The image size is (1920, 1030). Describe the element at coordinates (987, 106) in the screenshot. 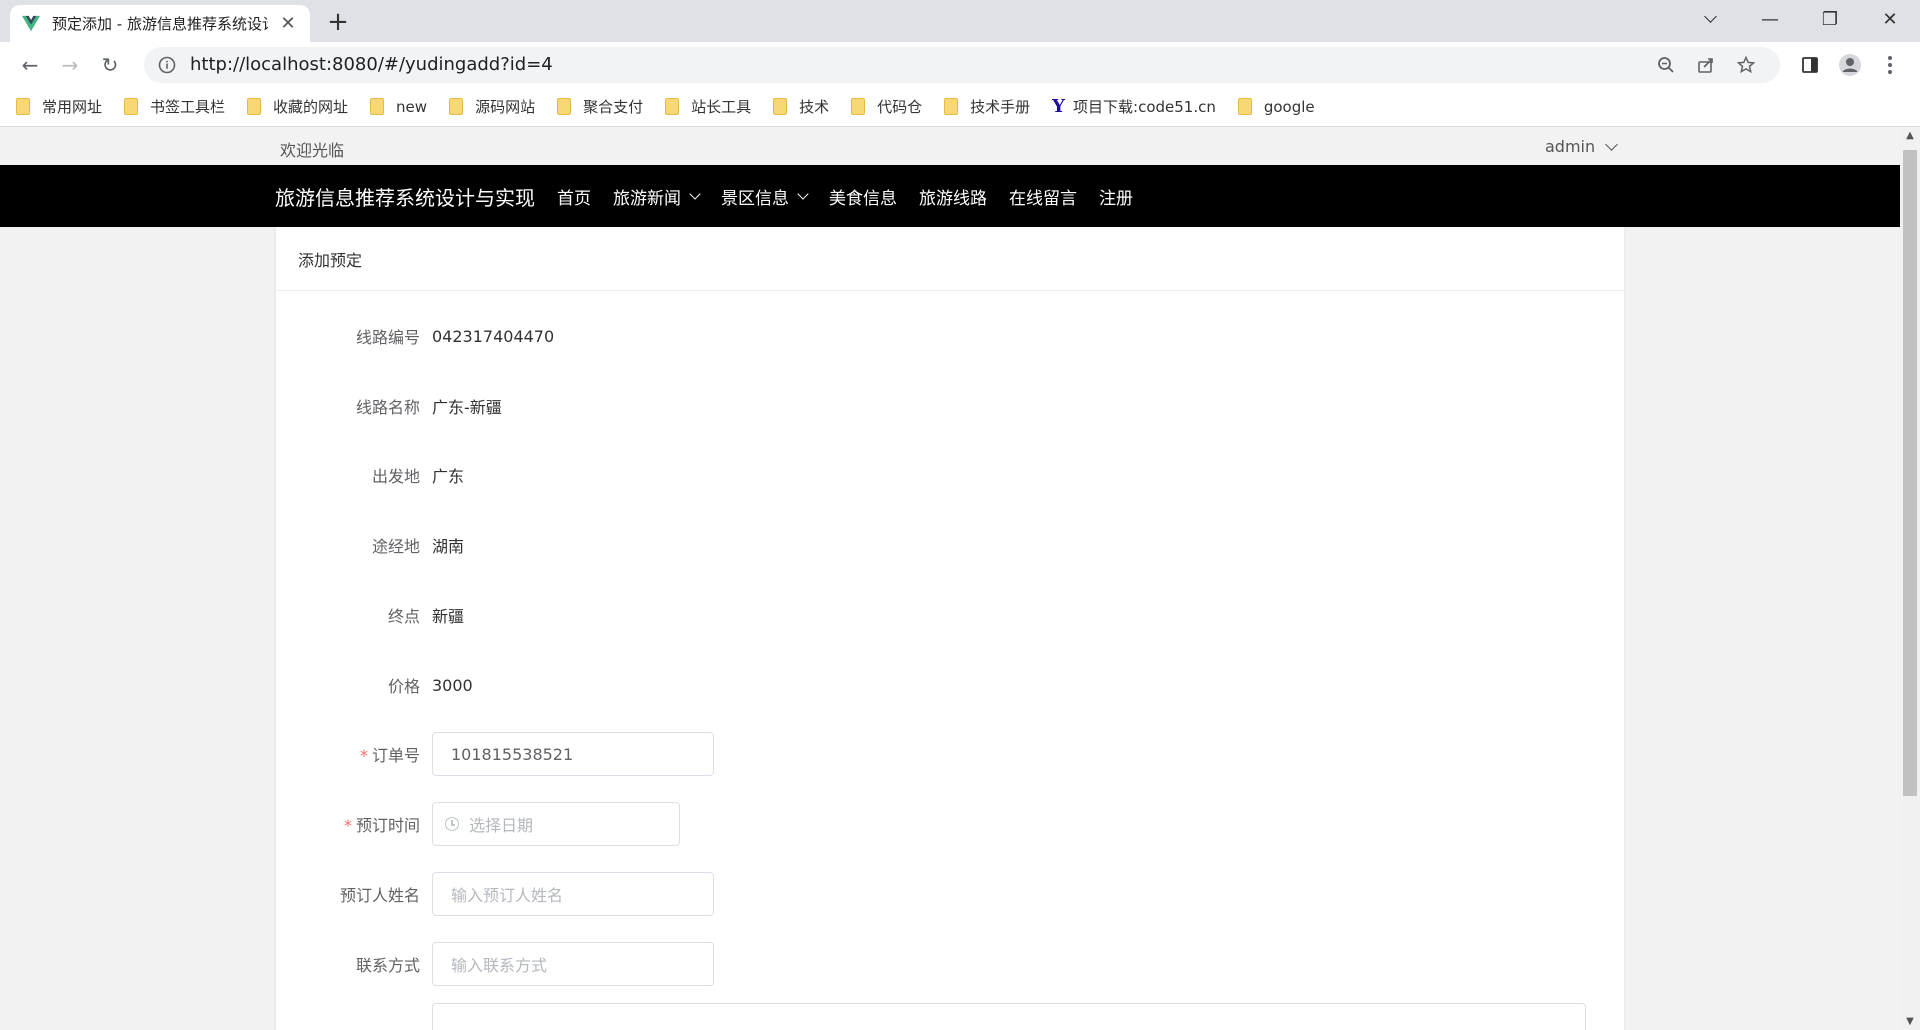

I see `bookmark-item: 技术手册` at that location.